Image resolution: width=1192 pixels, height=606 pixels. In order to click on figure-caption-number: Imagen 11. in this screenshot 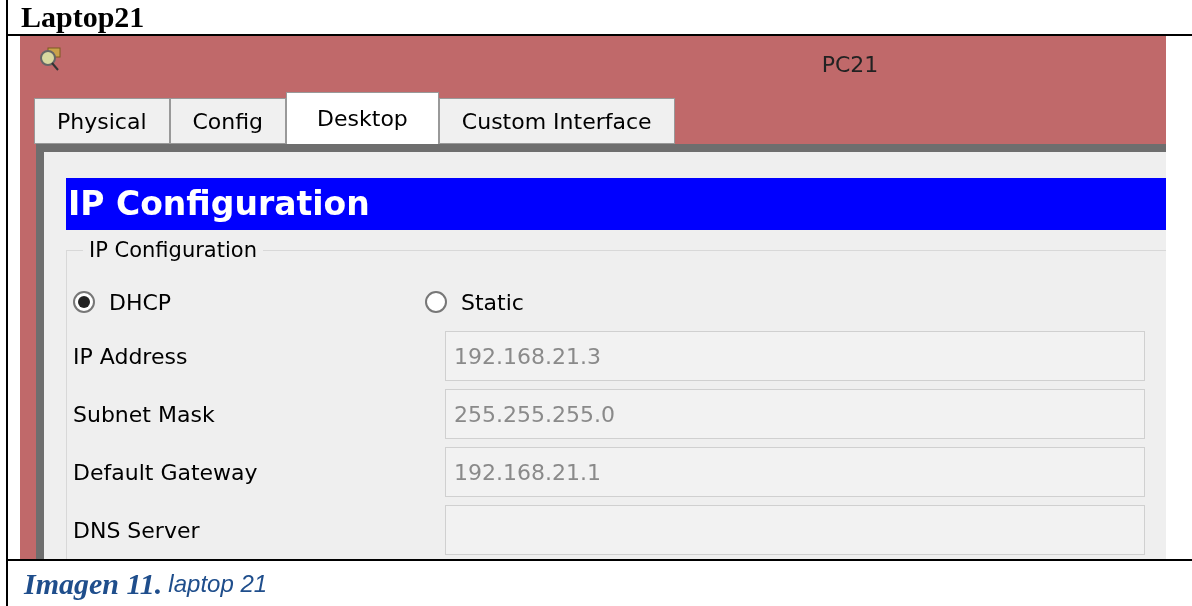, I will do `click(93, 584)`.